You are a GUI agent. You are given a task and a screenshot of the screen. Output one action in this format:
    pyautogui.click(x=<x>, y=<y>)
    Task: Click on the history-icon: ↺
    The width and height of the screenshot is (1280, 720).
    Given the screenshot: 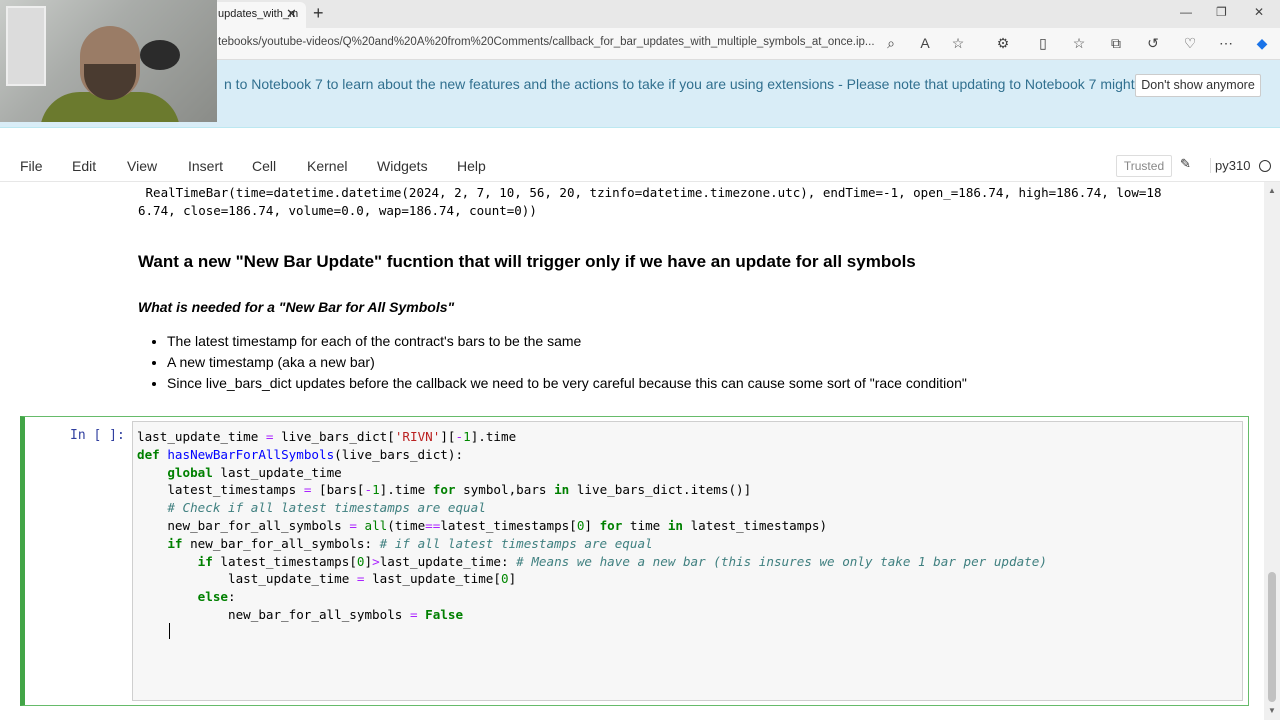 What is the action you would take?
    pyautogui.click(x=1153, y=43)
    